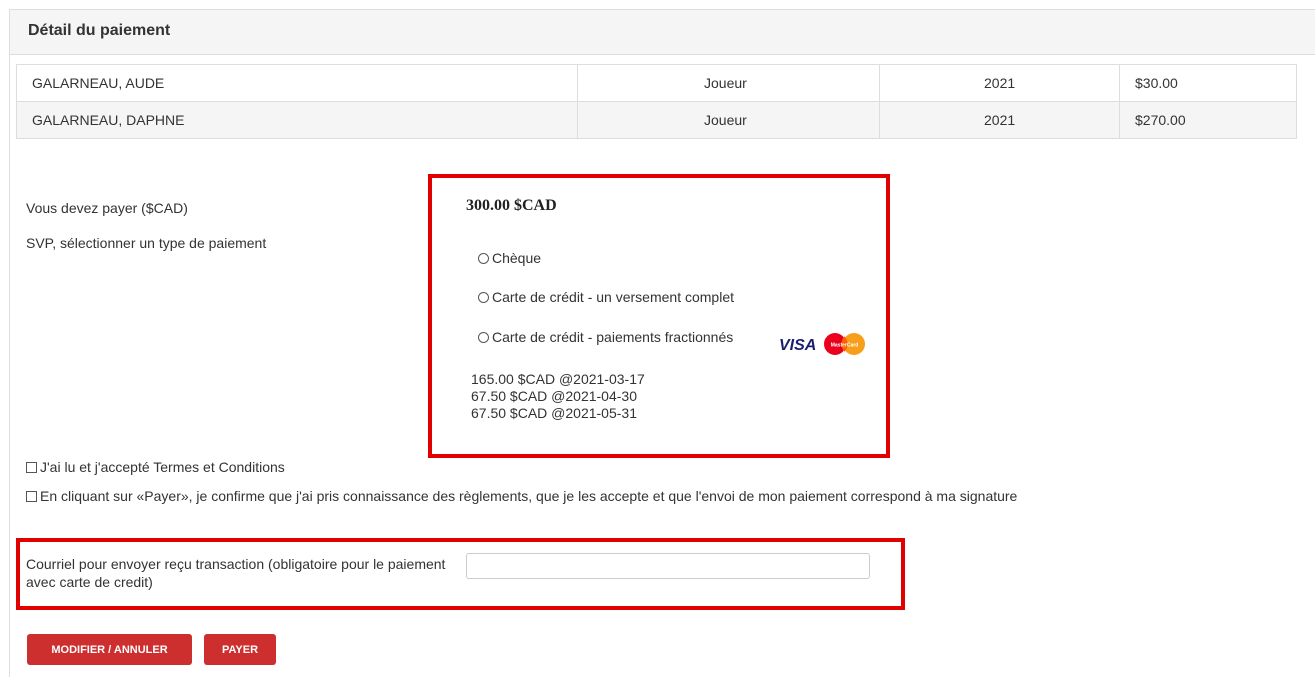 The height and width of the screenshot is (677, 1315). I want to click on option-label: Carte de crédit - un versement complet, so click(613, 297).